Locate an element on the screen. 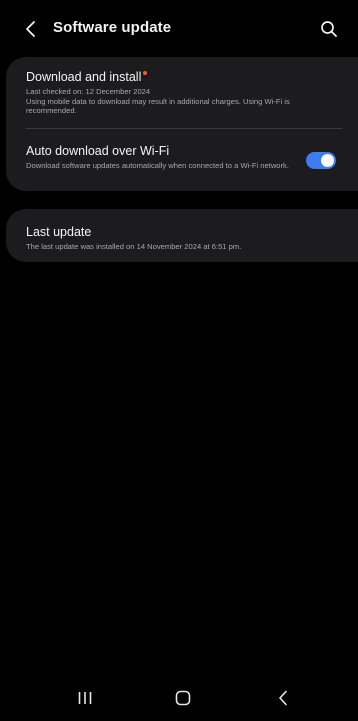 The height and width of the screenshot is (721, 358). back-button is located at coordinates (31, 29).